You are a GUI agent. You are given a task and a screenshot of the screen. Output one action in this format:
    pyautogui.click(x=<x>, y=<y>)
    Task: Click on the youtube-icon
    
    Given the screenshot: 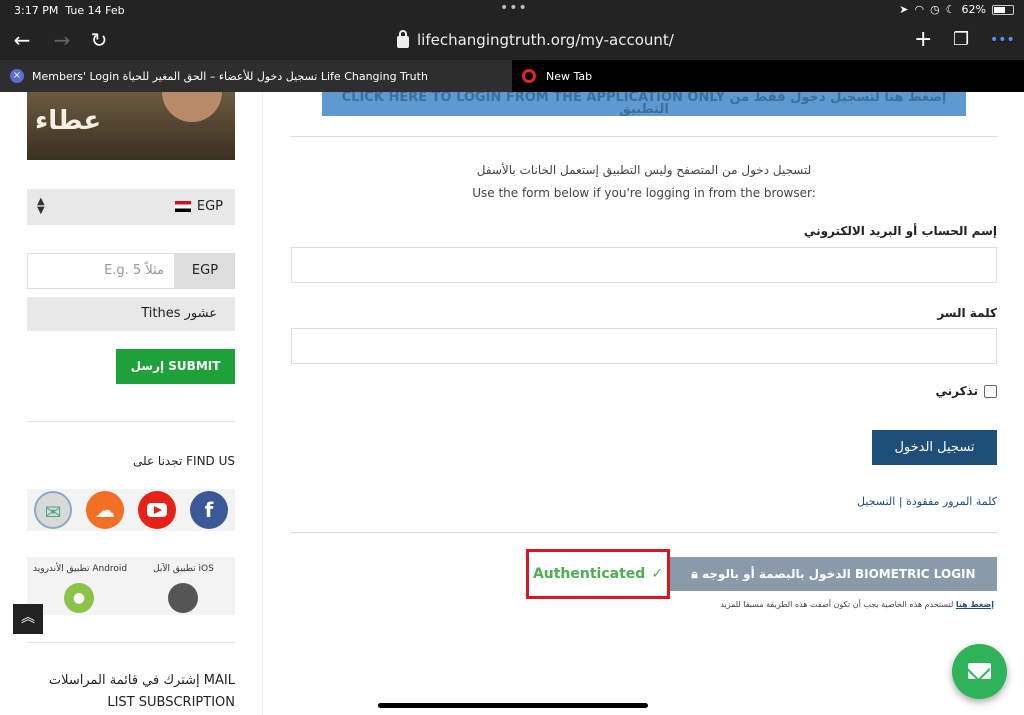 What is the action you would take?
    pyautogui.click(x=157, y=510)
    